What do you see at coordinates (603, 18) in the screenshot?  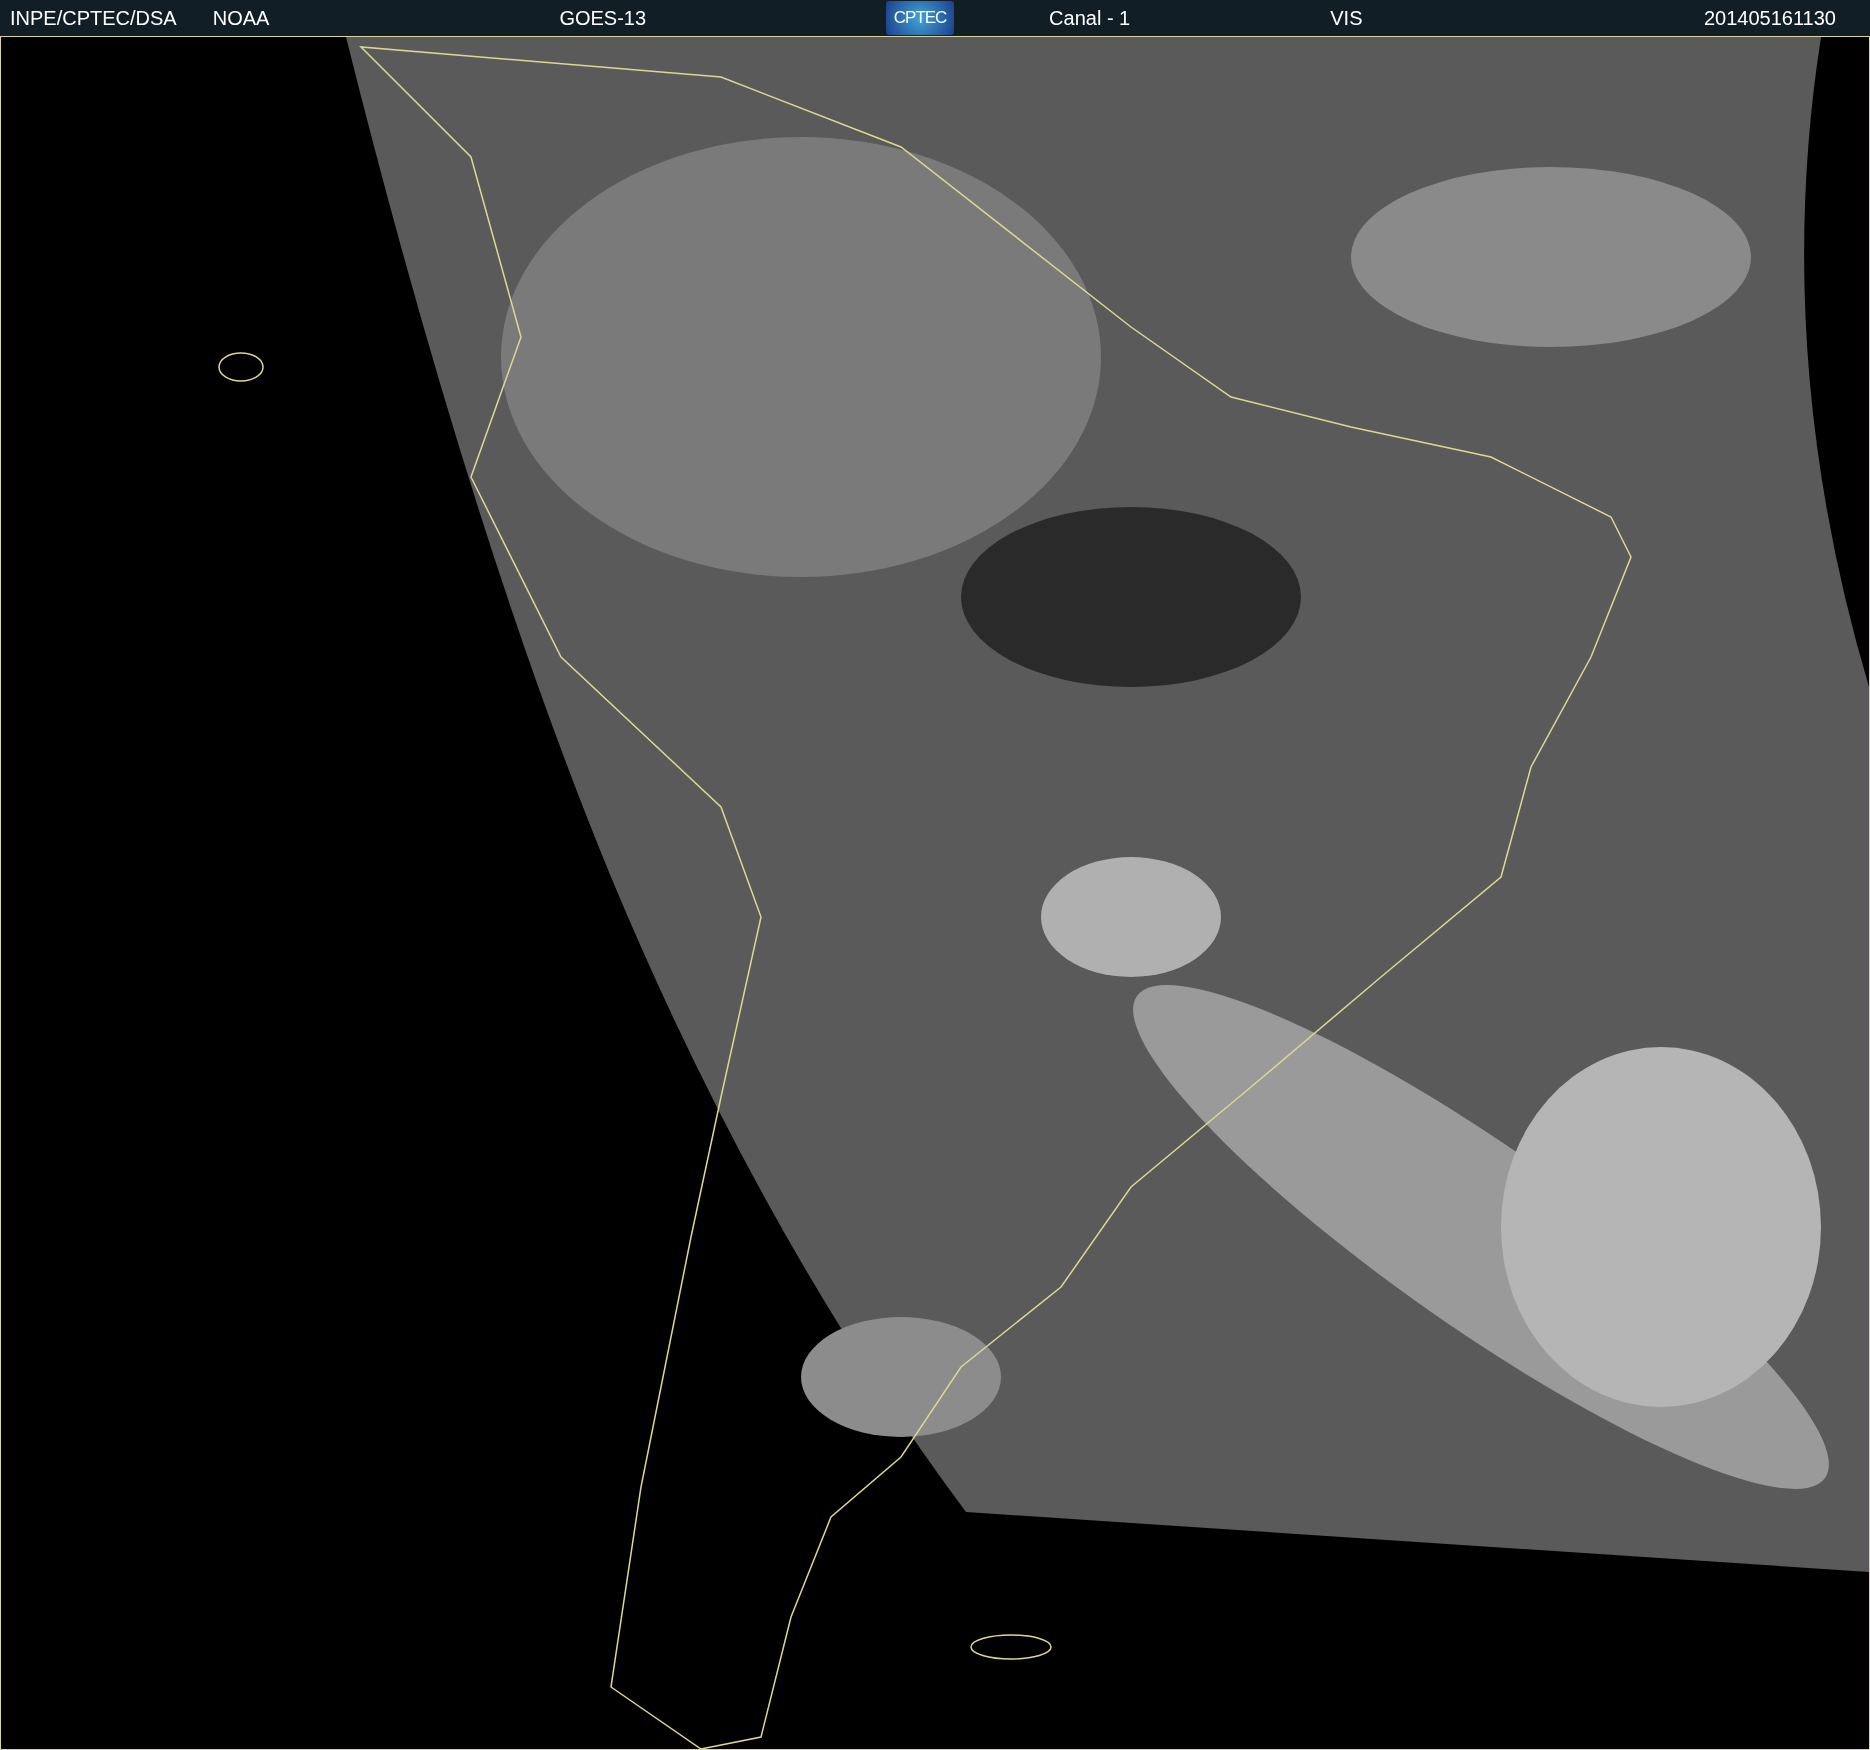 I see `header-label: GOES-13` at bounding box center [603, 18].